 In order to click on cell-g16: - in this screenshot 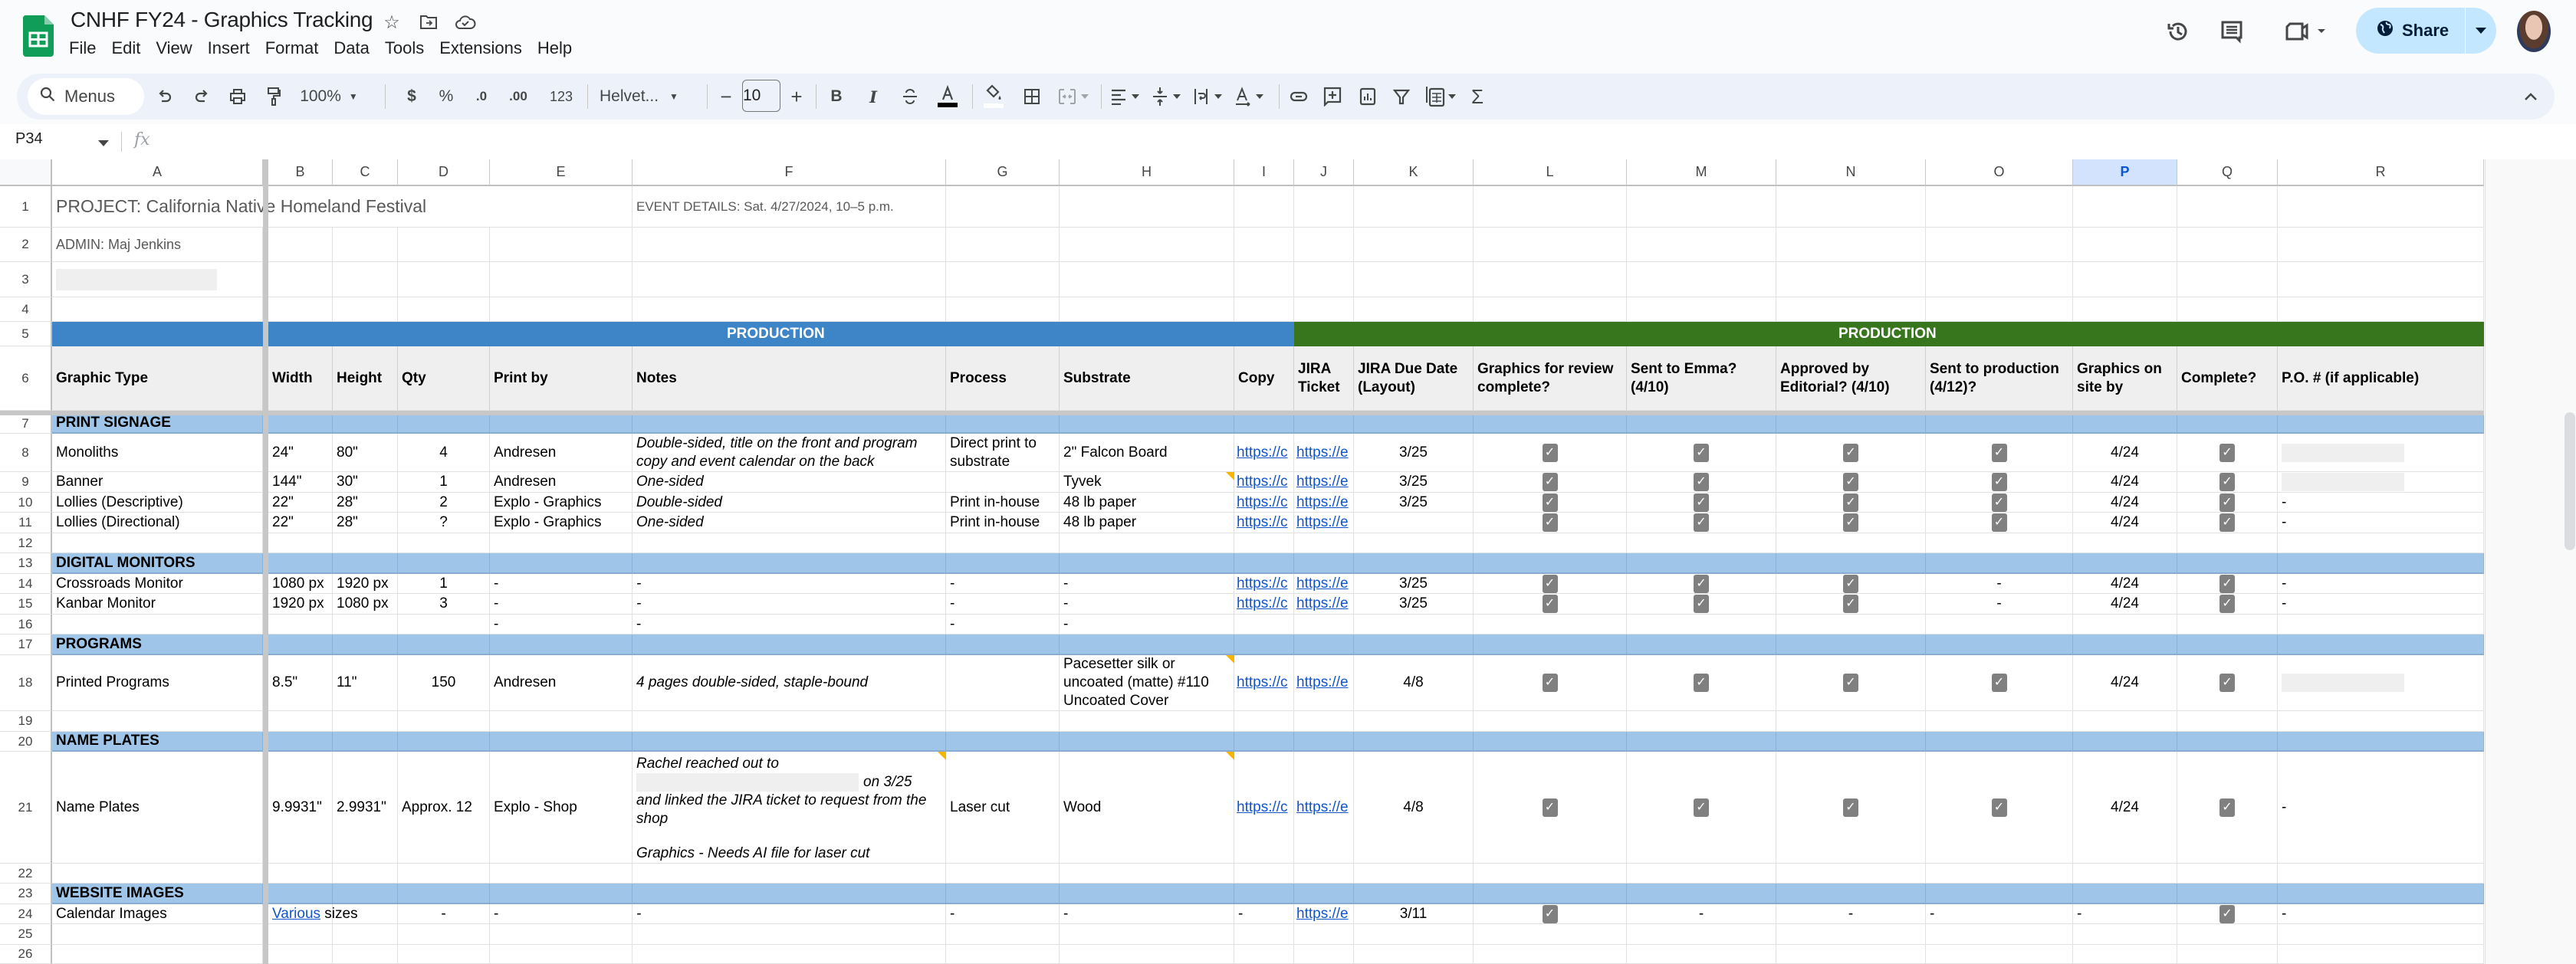, I will do `click(1003, 624)`.